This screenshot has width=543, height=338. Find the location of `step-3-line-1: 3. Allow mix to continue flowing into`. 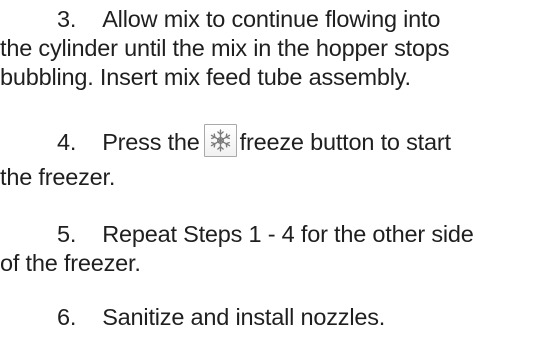

step-3-line-1: 3. Allow mix to continue flowing into is located at coordinates (271, 19).